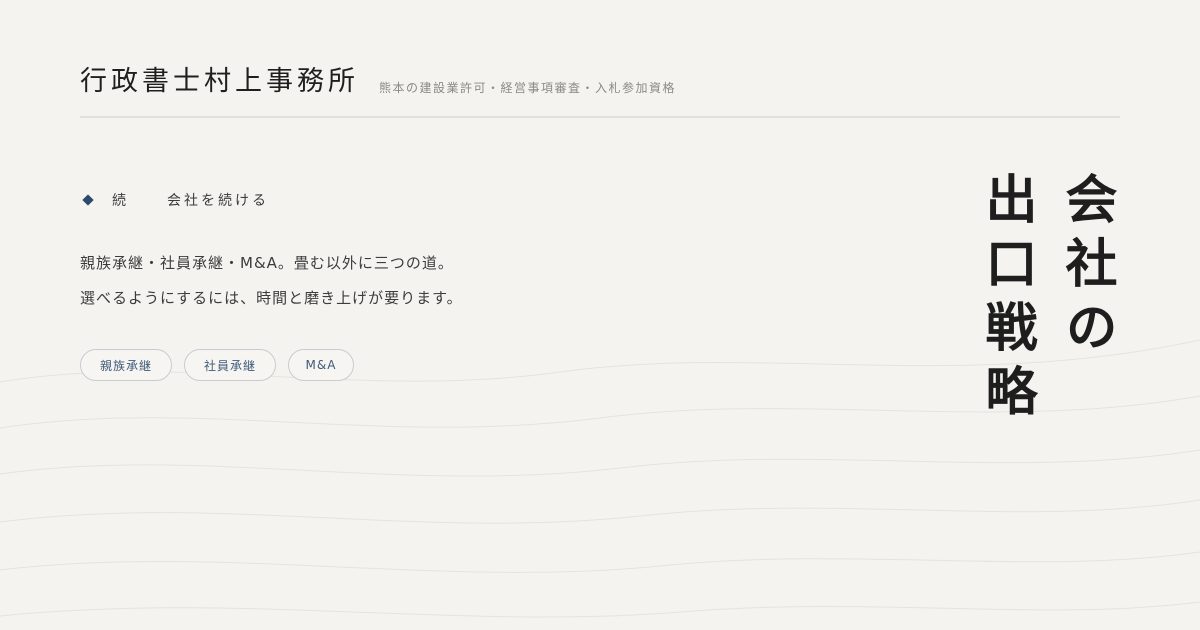  I want to click on tag-employee-succession: 社員承継, so click(230, 365).